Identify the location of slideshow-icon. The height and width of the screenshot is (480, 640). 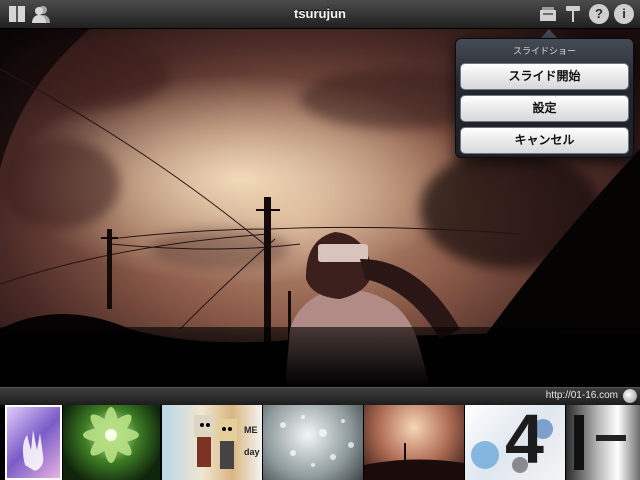
(548, 14).